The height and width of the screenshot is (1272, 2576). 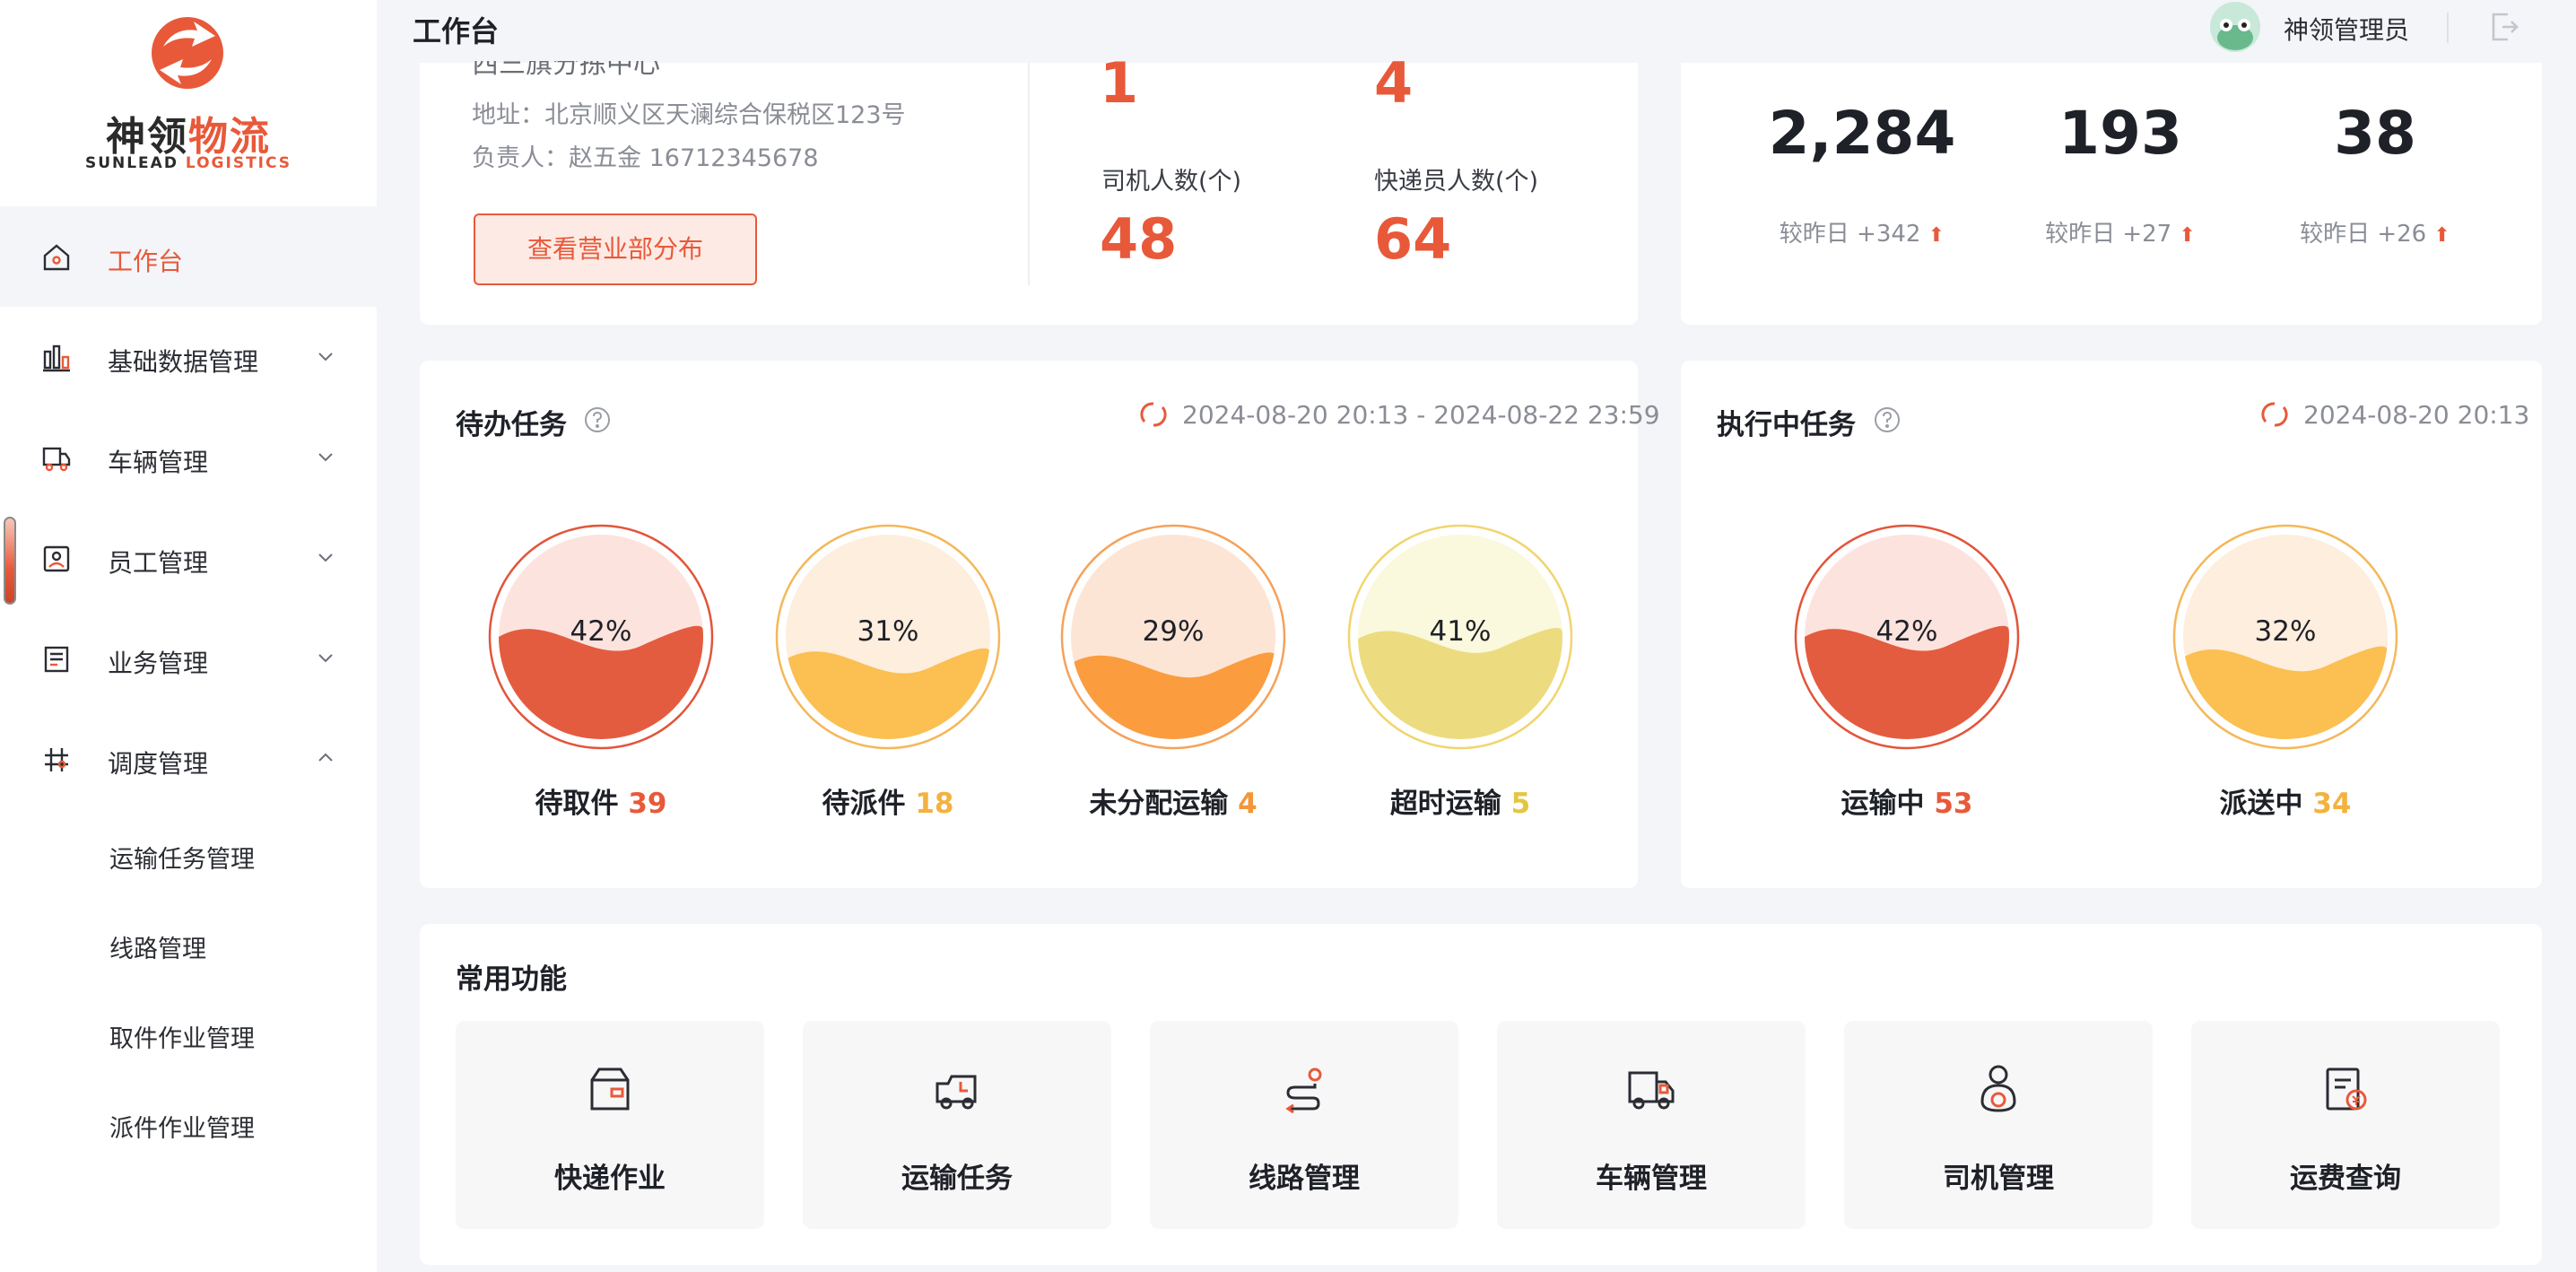 I want to click on logout-icon, so click(x=2504, y=27).